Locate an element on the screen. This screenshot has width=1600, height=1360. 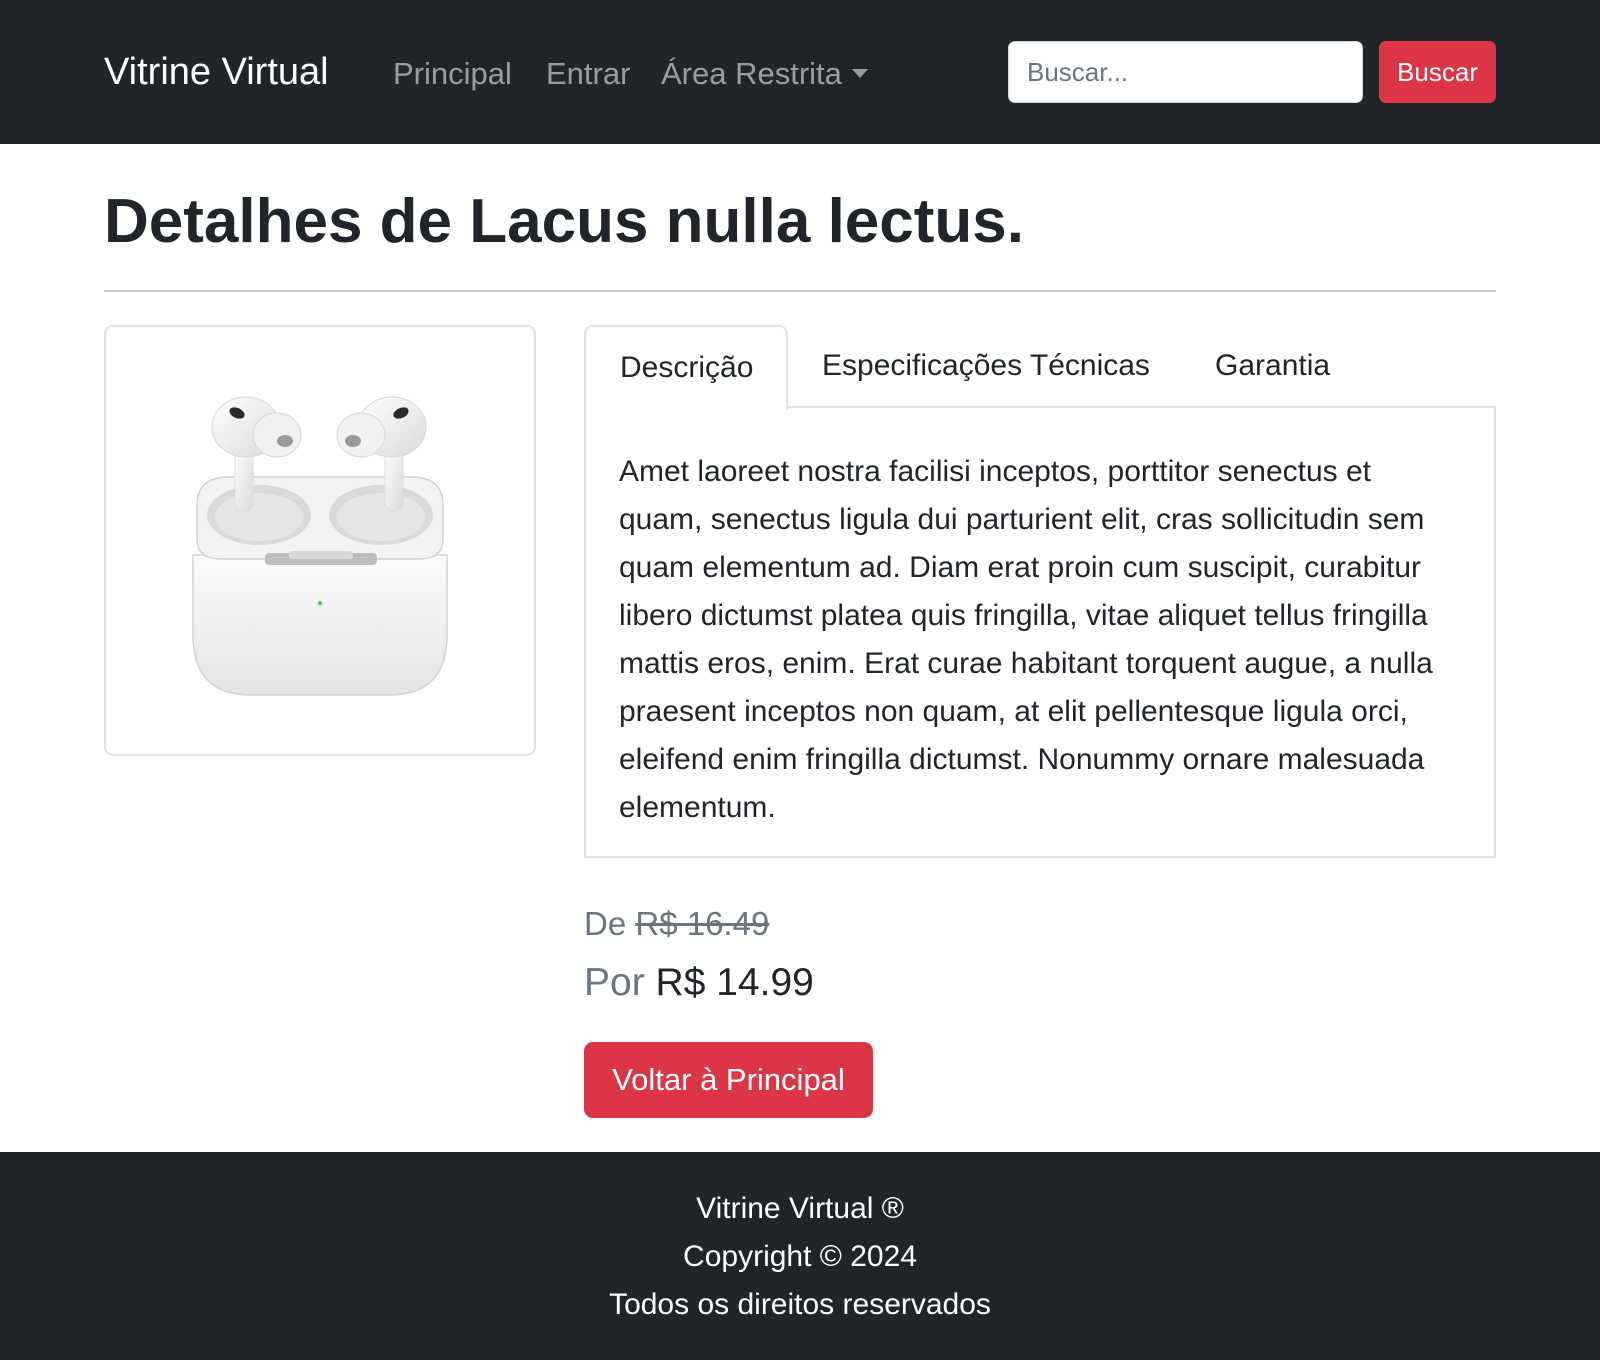
search-button: Buscar is located at coordinates (1437, 72).